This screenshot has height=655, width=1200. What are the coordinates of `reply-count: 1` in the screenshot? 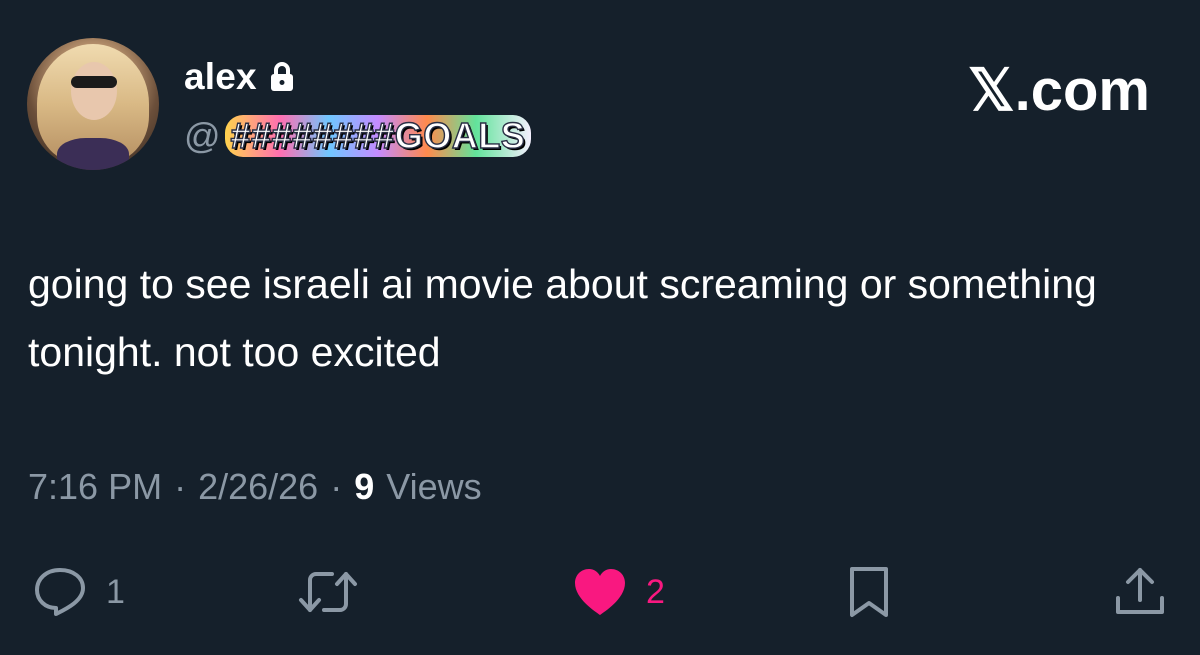 It's located at (115, 591).